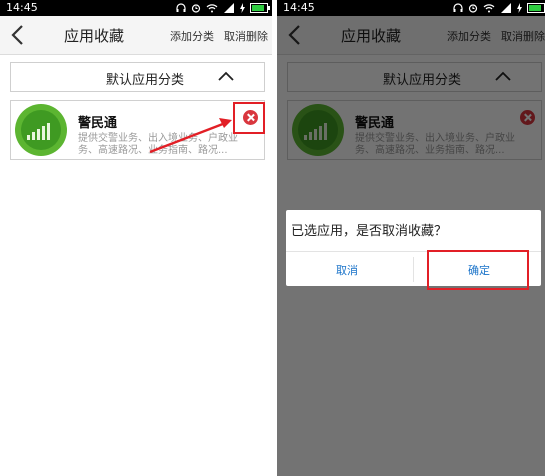 The width and height of the screenshot is (545, 476). I want to click on alarm-icon, so click(473, 8).